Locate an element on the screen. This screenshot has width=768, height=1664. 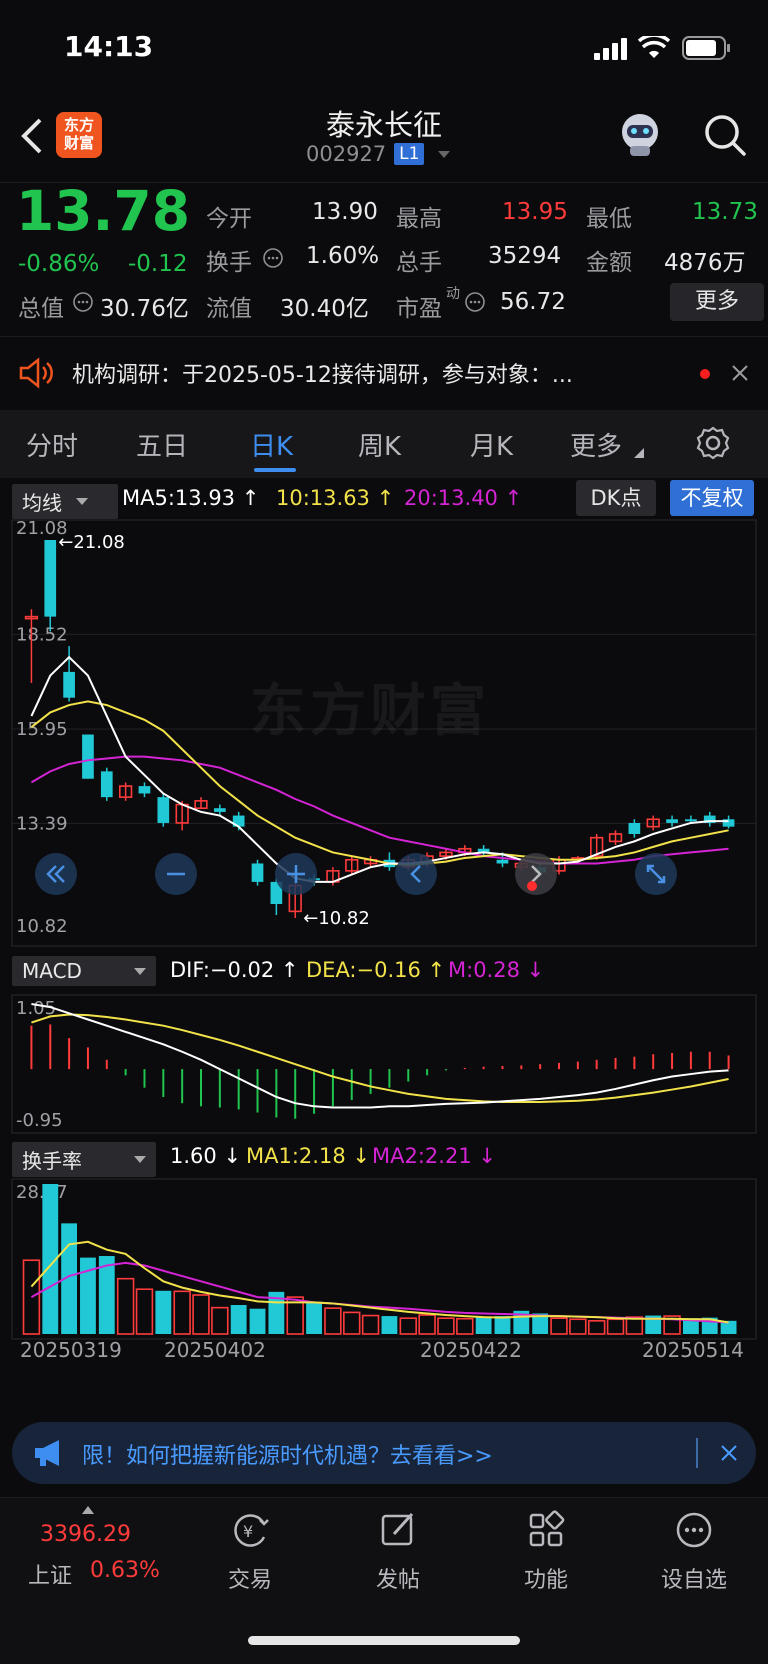
corner-triangle-icon is located at coordinates (639, 453).